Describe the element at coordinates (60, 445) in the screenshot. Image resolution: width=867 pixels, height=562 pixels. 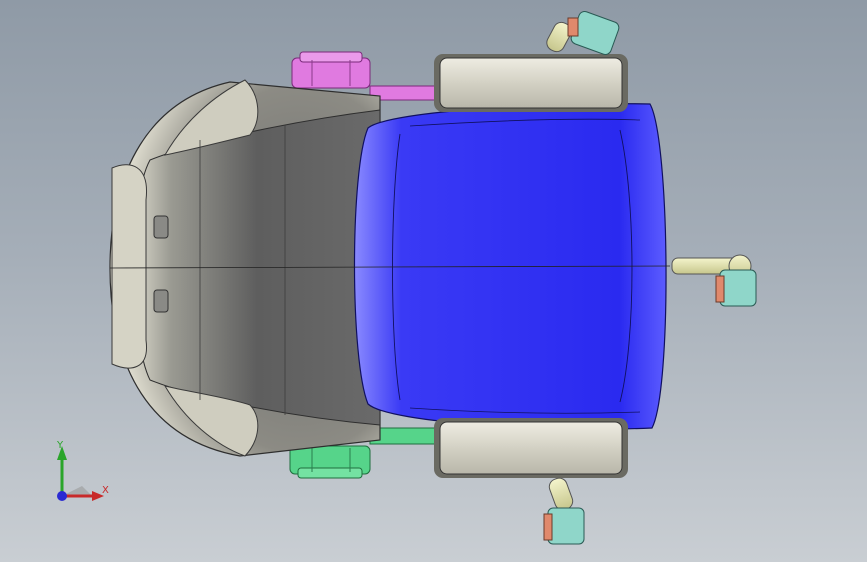
I see `y-axis-label: Y` at that location.